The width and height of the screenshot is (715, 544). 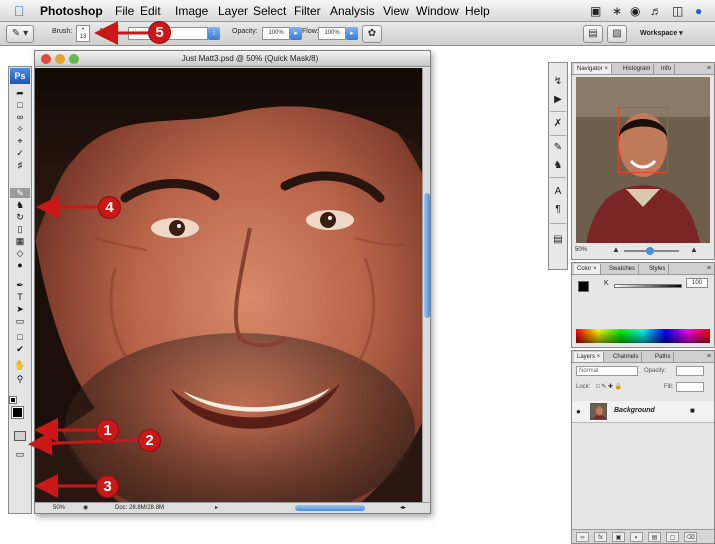 I want to click on callout-1: 1, so click(x=107, y=430).